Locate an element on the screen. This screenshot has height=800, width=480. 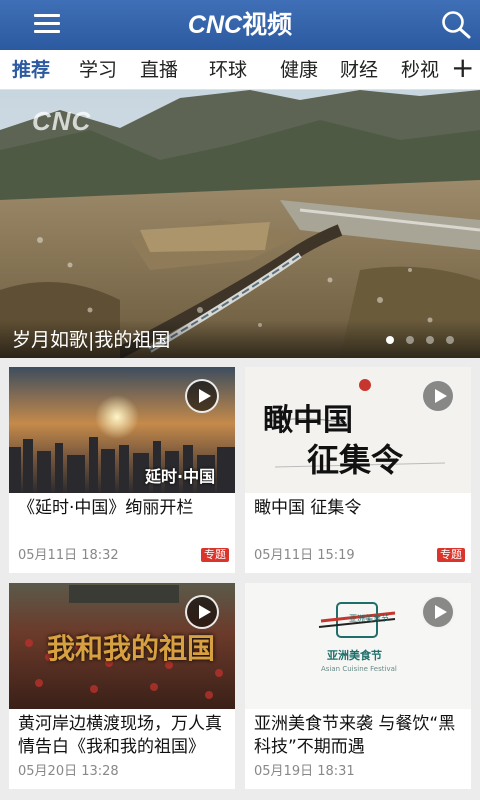
logo-latin: CNC is located at coordinates (215, 25).